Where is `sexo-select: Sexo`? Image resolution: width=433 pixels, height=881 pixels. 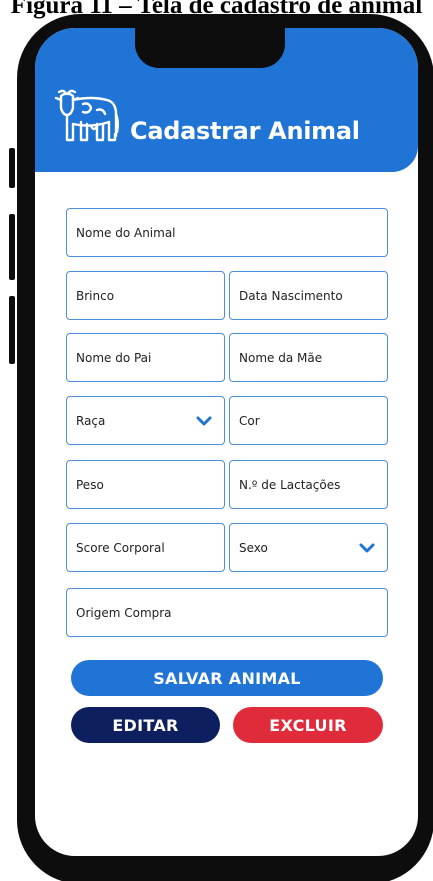 sexo-select: Sexo is located at coordinates (308, 547).